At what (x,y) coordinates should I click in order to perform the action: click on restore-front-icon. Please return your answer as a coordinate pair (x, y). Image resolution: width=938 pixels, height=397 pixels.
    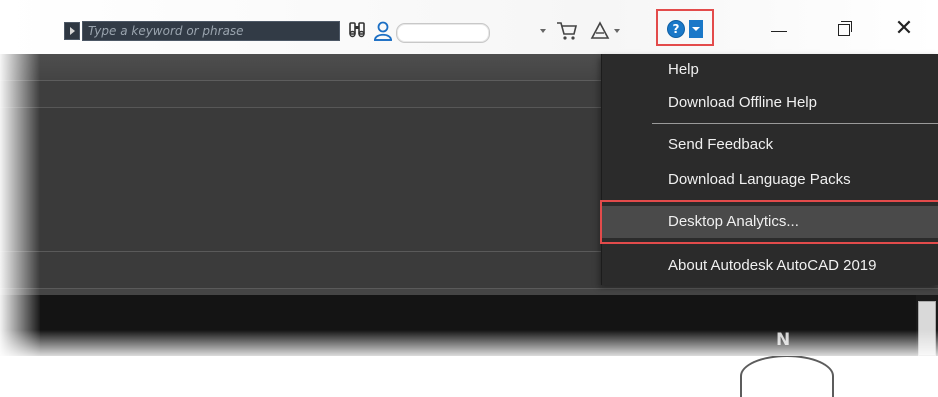
    Looking at the image, I should click on (844, 30).